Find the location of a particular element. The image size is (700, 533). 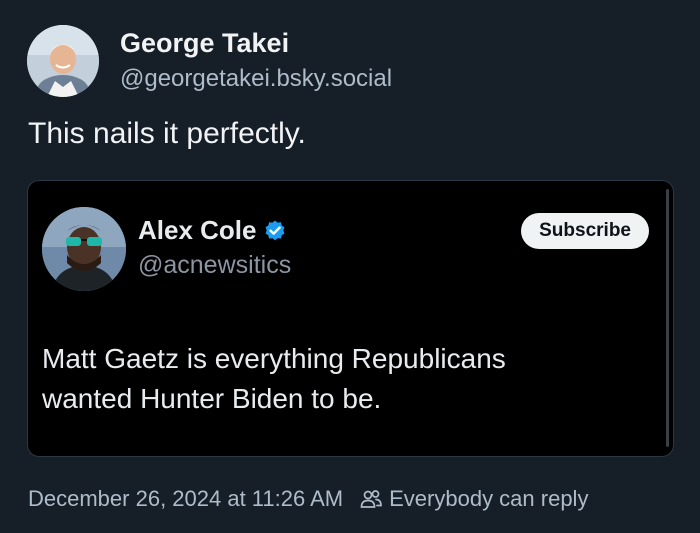

author-handle: @georgetakei.bsky.social is located at coordinates (256, 79).